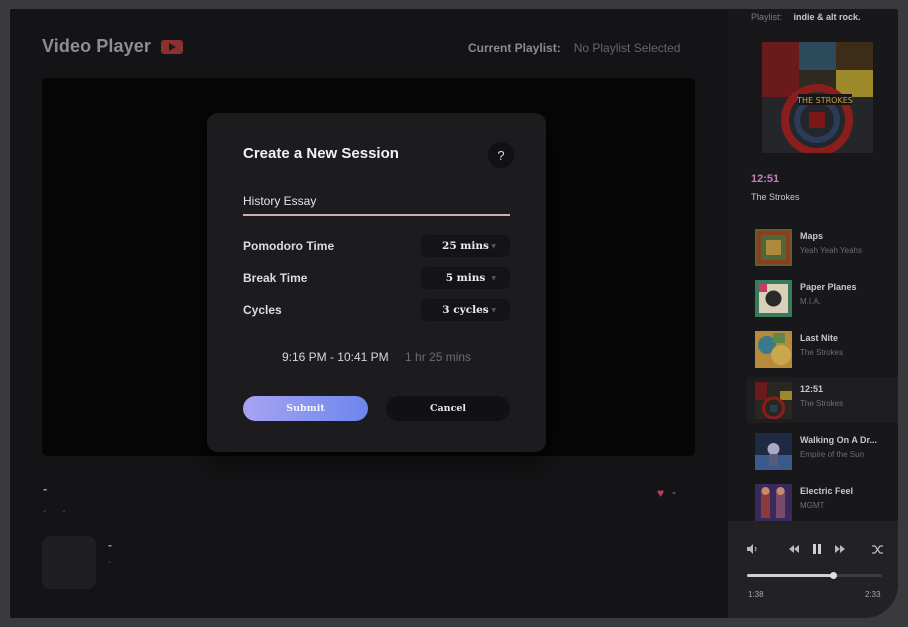  I want to click on track-item-active: 12:51 The Strokes, so click(822, 400).